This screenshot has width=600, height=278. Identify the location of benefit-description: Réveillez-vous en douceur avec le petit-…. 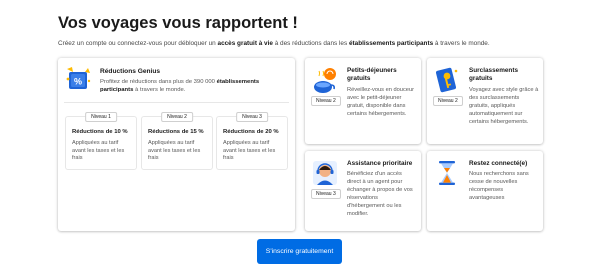
(381, 102).